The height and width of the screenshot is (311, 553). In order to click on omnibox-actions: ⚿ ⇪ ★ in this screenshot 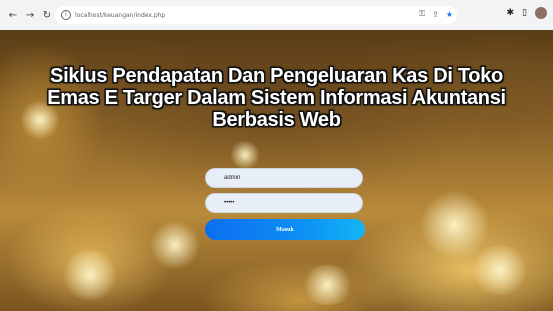, I will do `click(432, 14)`.